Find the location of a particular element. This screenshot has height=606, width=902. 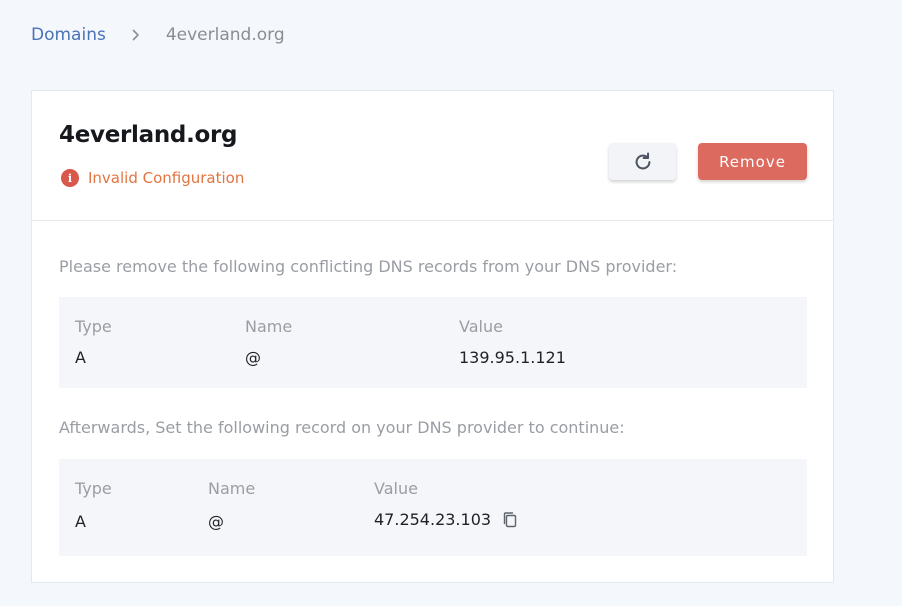

breadcrumb: Domains 4everland.org is located at coordinates (158, 35).